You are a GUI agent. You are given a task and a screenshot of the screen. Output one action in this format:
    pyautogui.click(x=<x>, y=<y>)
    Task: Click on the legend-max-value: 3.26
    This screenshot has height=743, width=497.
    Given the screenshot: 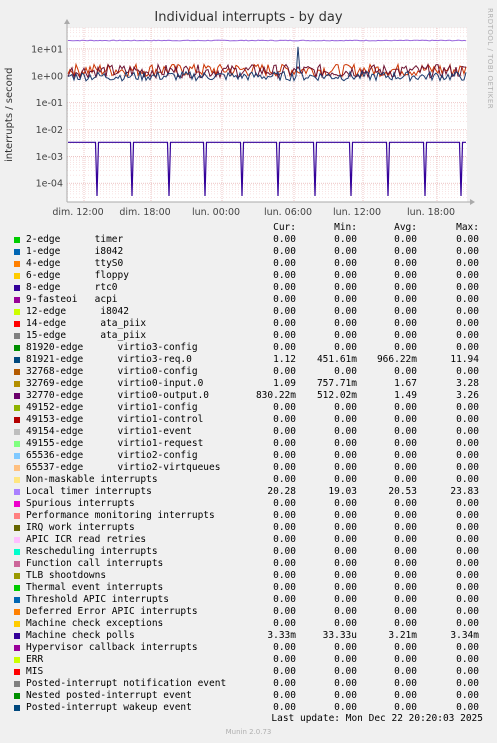 What is the action you would take?
    pyautogui.click(x=467, y=395)
    